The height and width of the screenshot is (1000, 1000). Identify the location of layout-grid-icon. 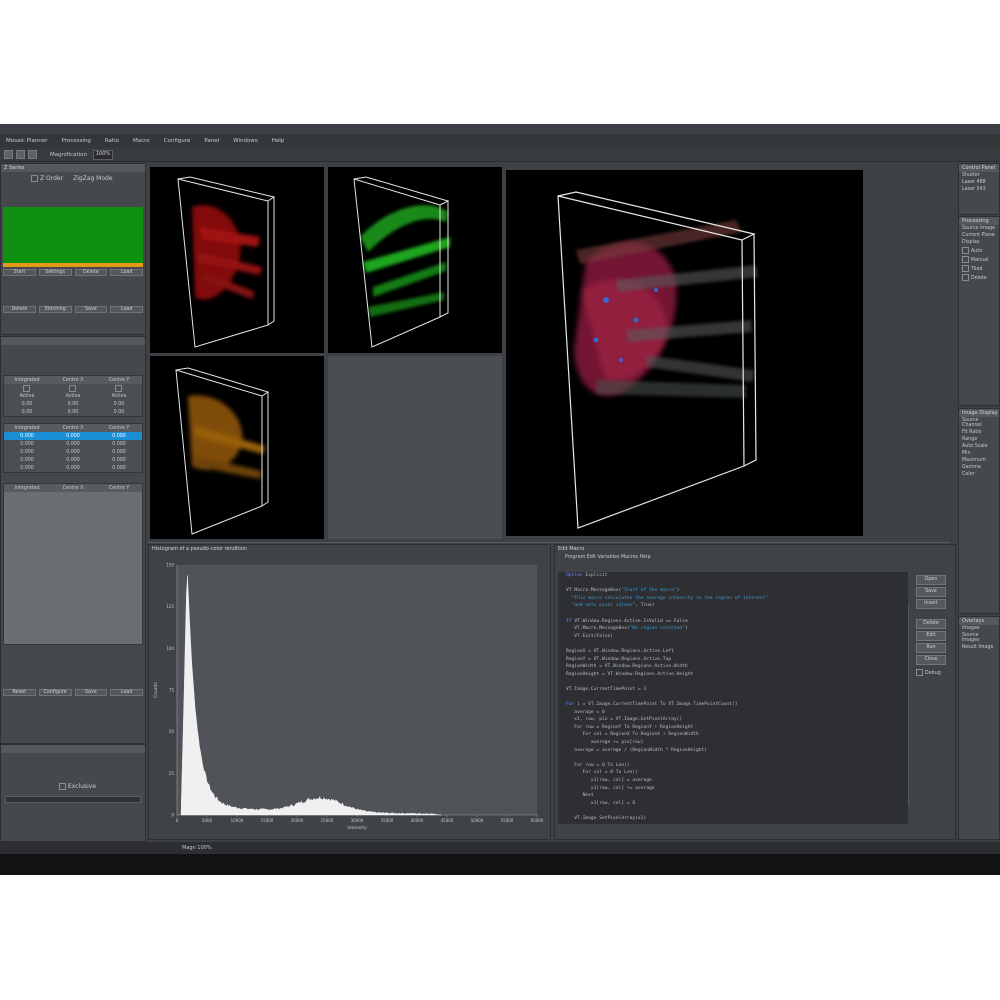
(20, 154).